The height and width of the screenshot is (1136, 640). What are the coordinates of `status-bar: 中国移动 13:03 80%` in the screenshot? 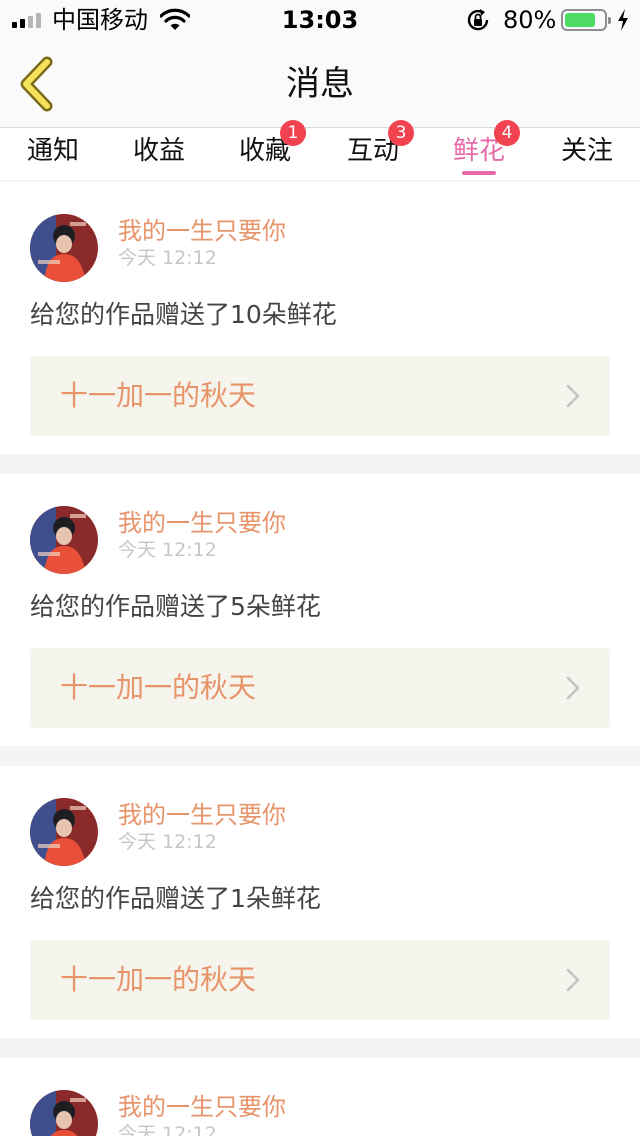 It's located at (320, 20).